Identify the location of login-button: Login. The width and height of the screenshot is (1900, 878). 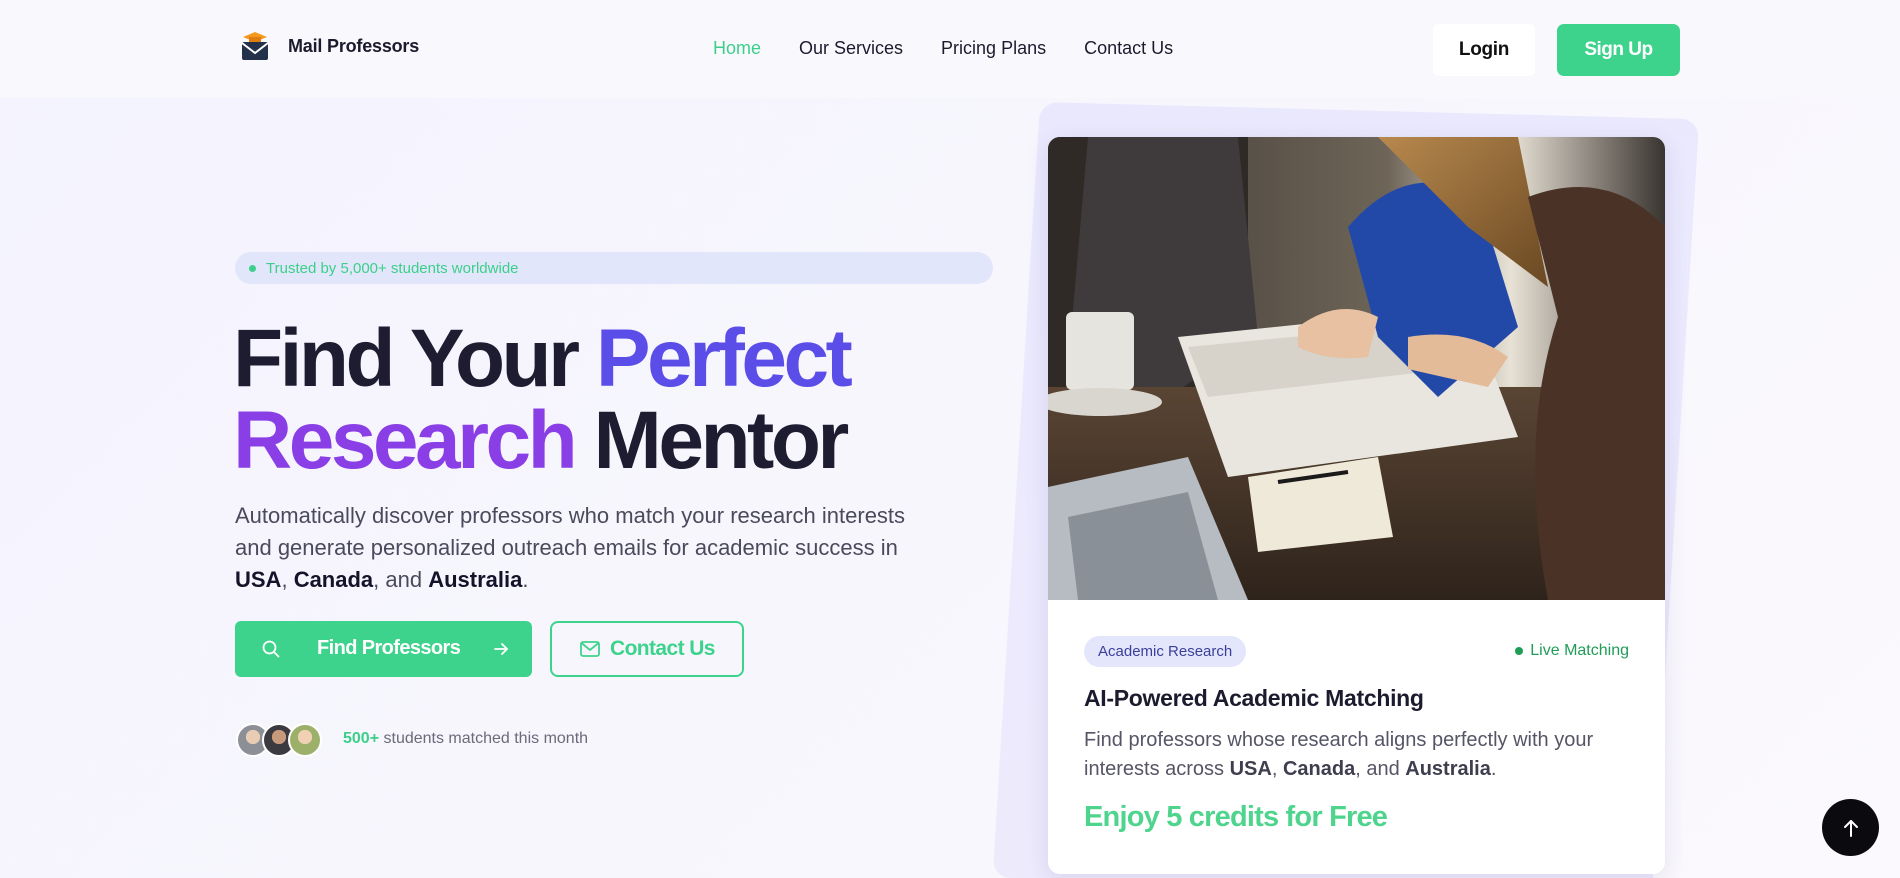
(1484, 50).